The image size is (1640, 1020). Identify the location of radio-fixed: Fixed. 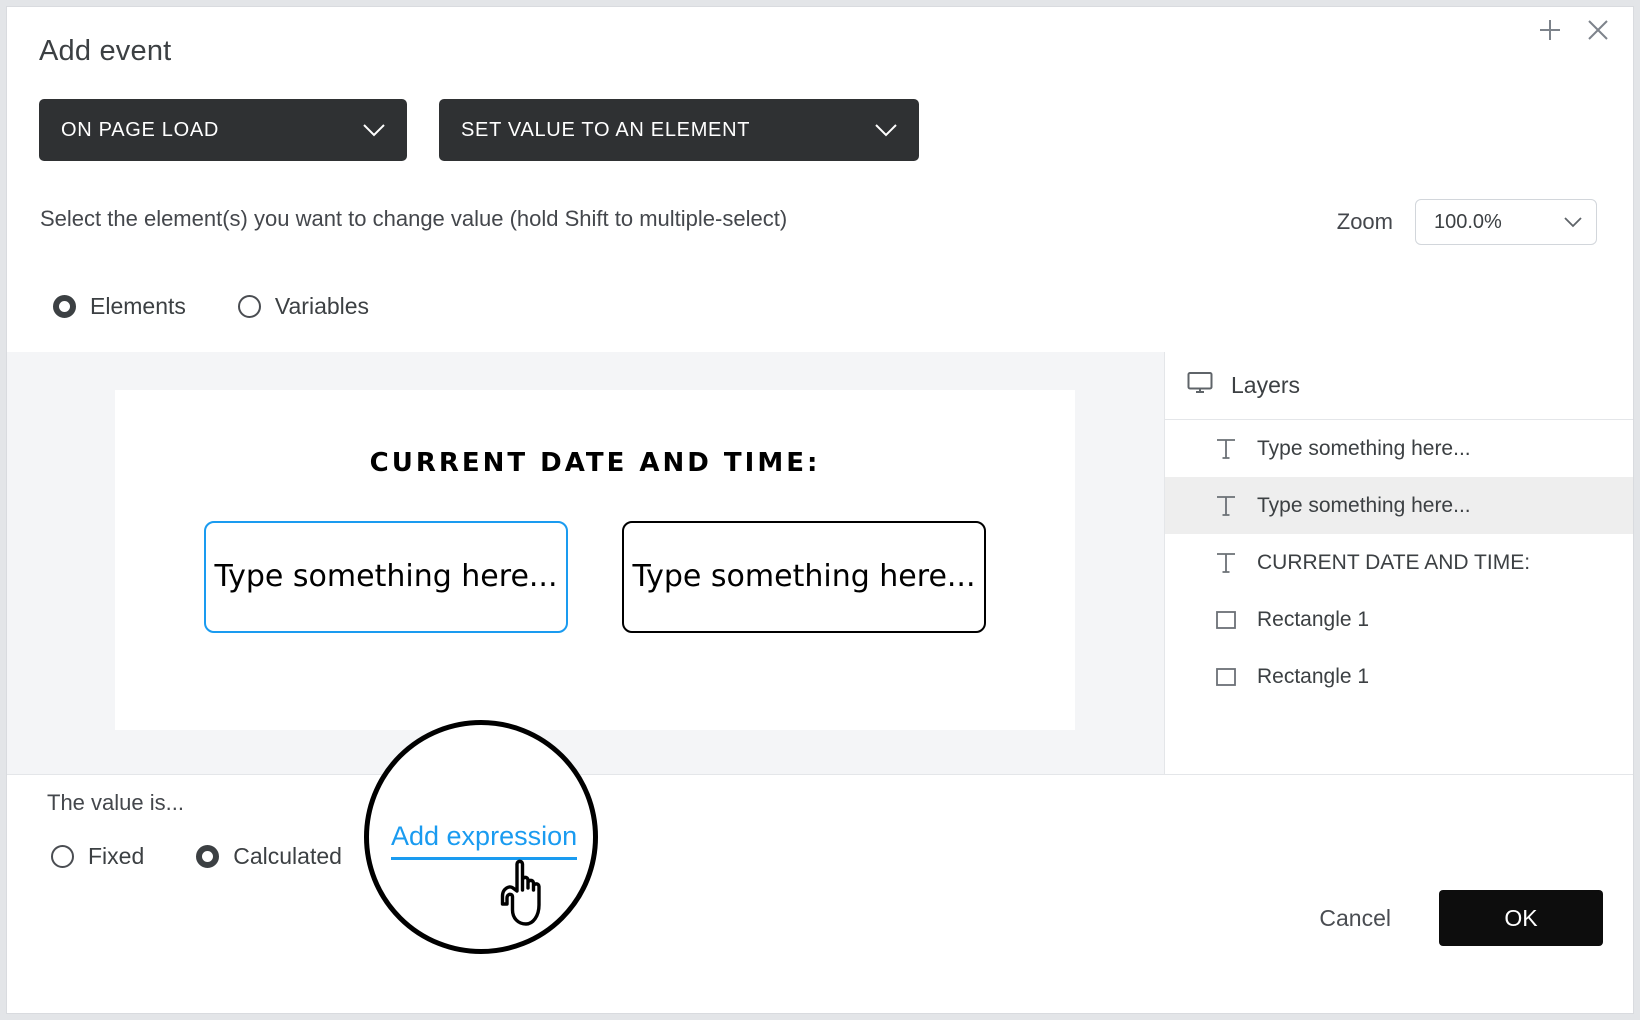
(97, 856).